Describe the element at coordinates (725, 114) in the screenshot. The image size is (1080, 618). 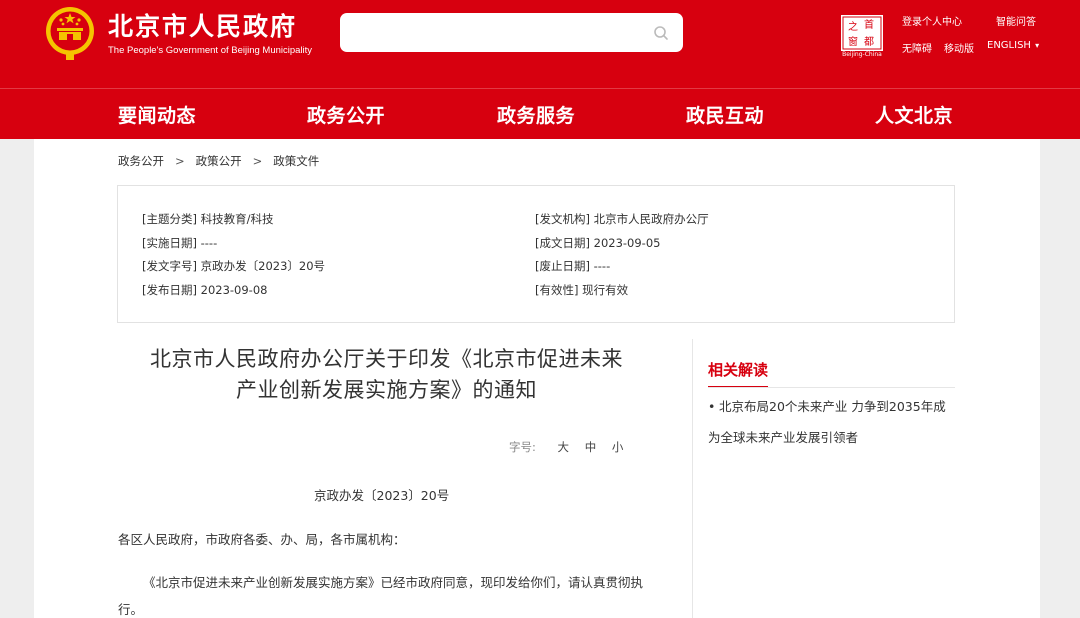
I see `nav-item-interaction: 政民互动` at that location.